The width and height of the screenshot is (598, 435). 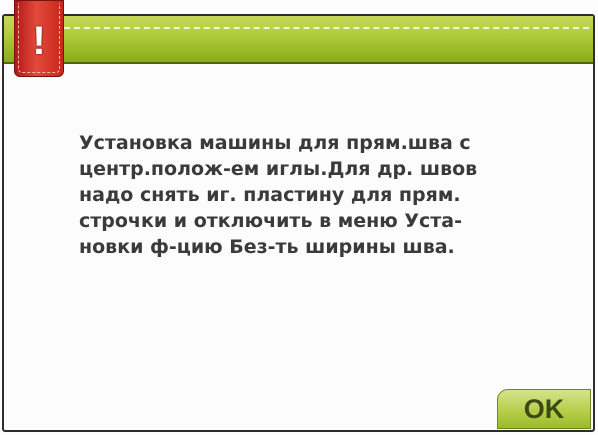 I want to click on exclamation-icon: !, so click(x=39, y=41).